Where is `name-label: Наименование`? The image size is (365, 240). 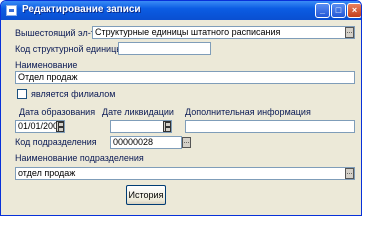 name-label: Наименование is located at coordinates (46, 65).